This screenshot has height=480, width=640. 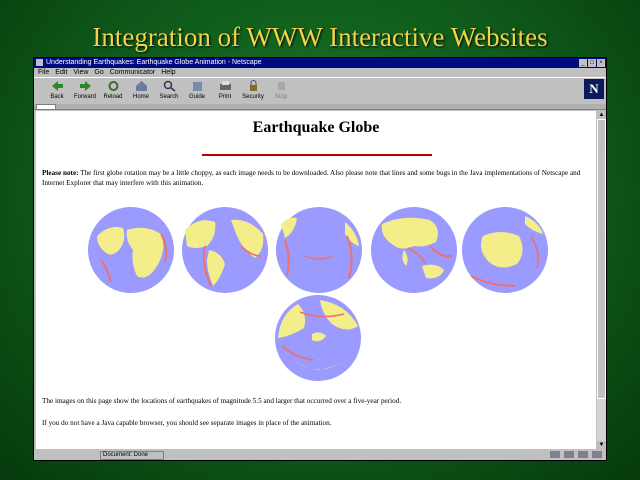 What do you see at coordinates (57, 86) in the screenshot?
I see `back-arrow-icon` at bounding box center [57, 86].